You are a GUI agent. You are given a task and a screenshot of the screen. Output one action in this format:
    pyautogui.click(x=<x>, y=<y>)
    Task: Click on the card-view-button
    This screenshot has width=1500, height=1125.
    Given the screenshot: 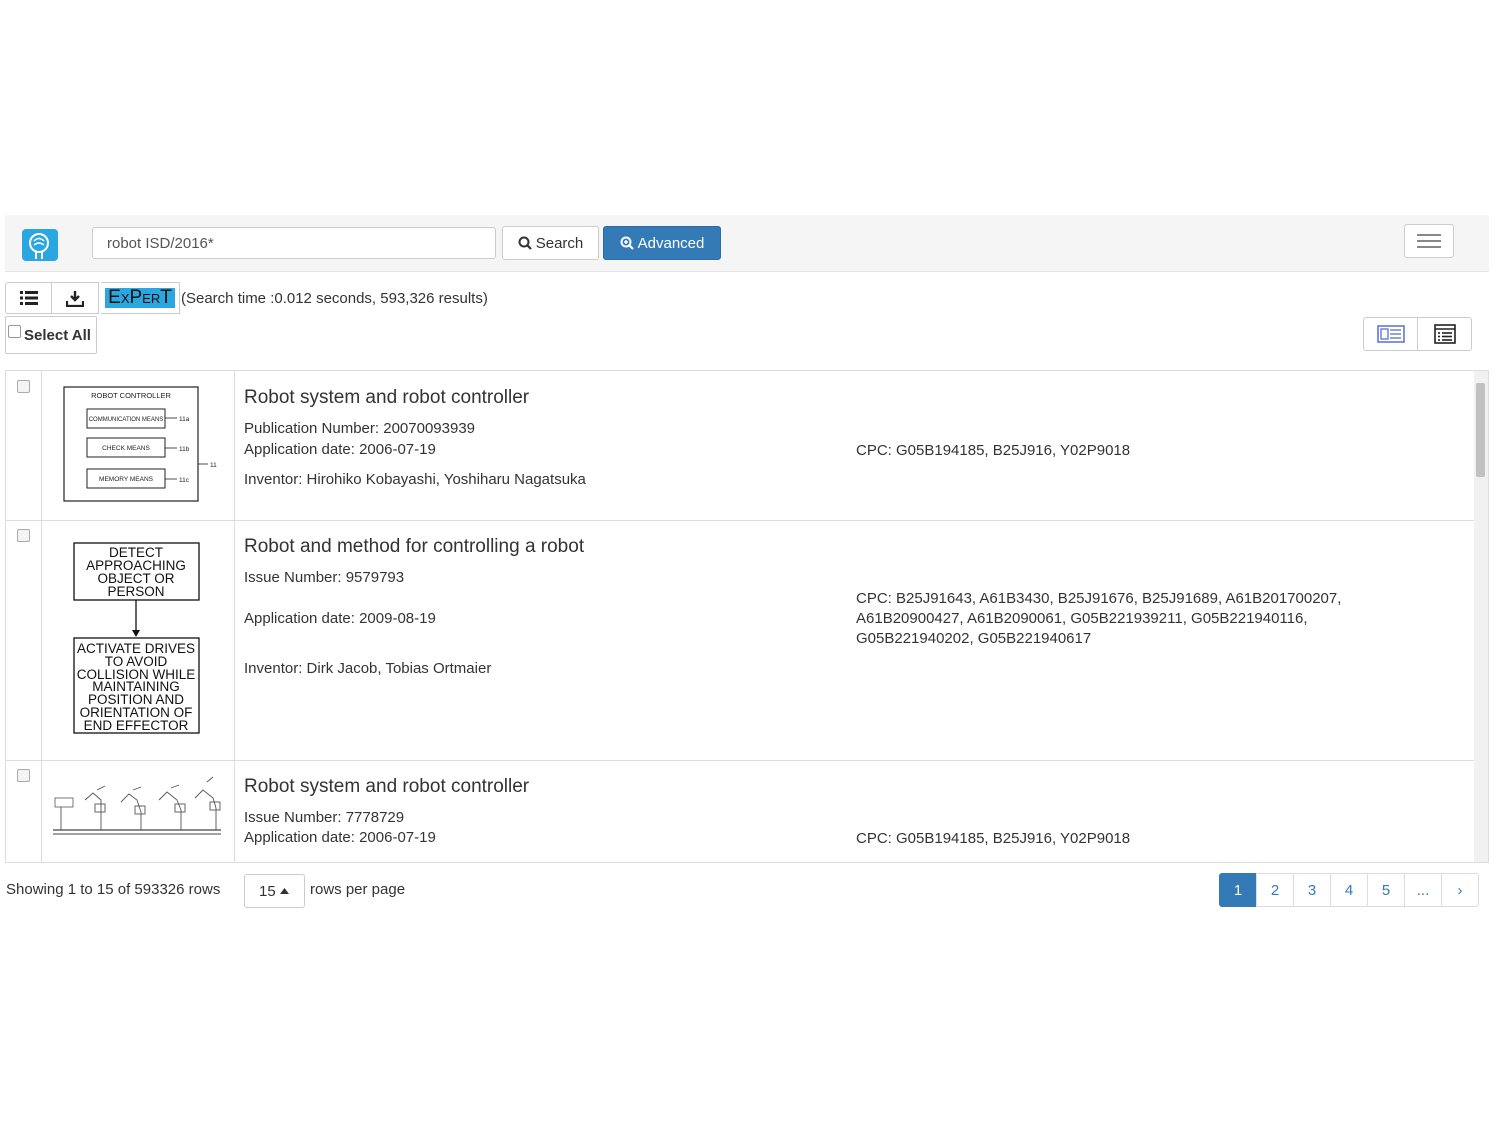 What is the action you would take?
    pyautogui.click(x=1390, y=334)
    